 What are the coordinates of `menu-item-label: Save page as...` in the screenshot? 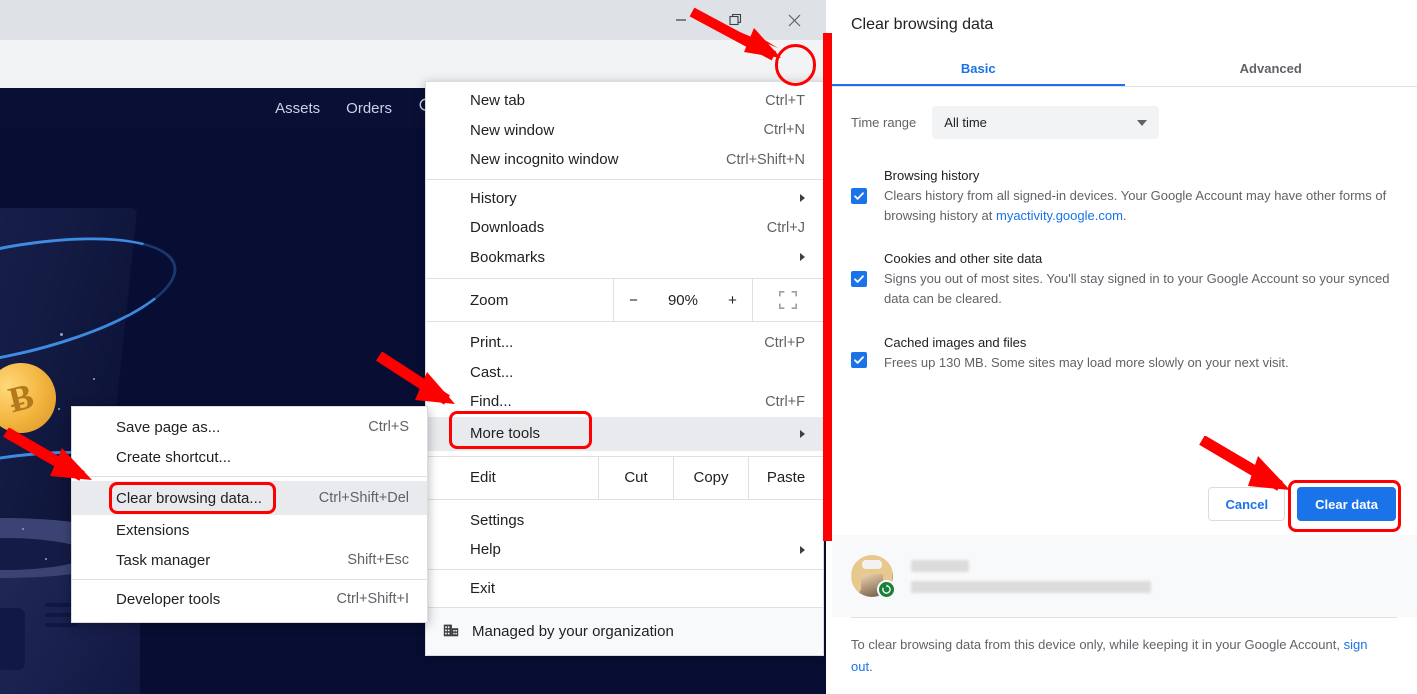 It's located at (168, 427).